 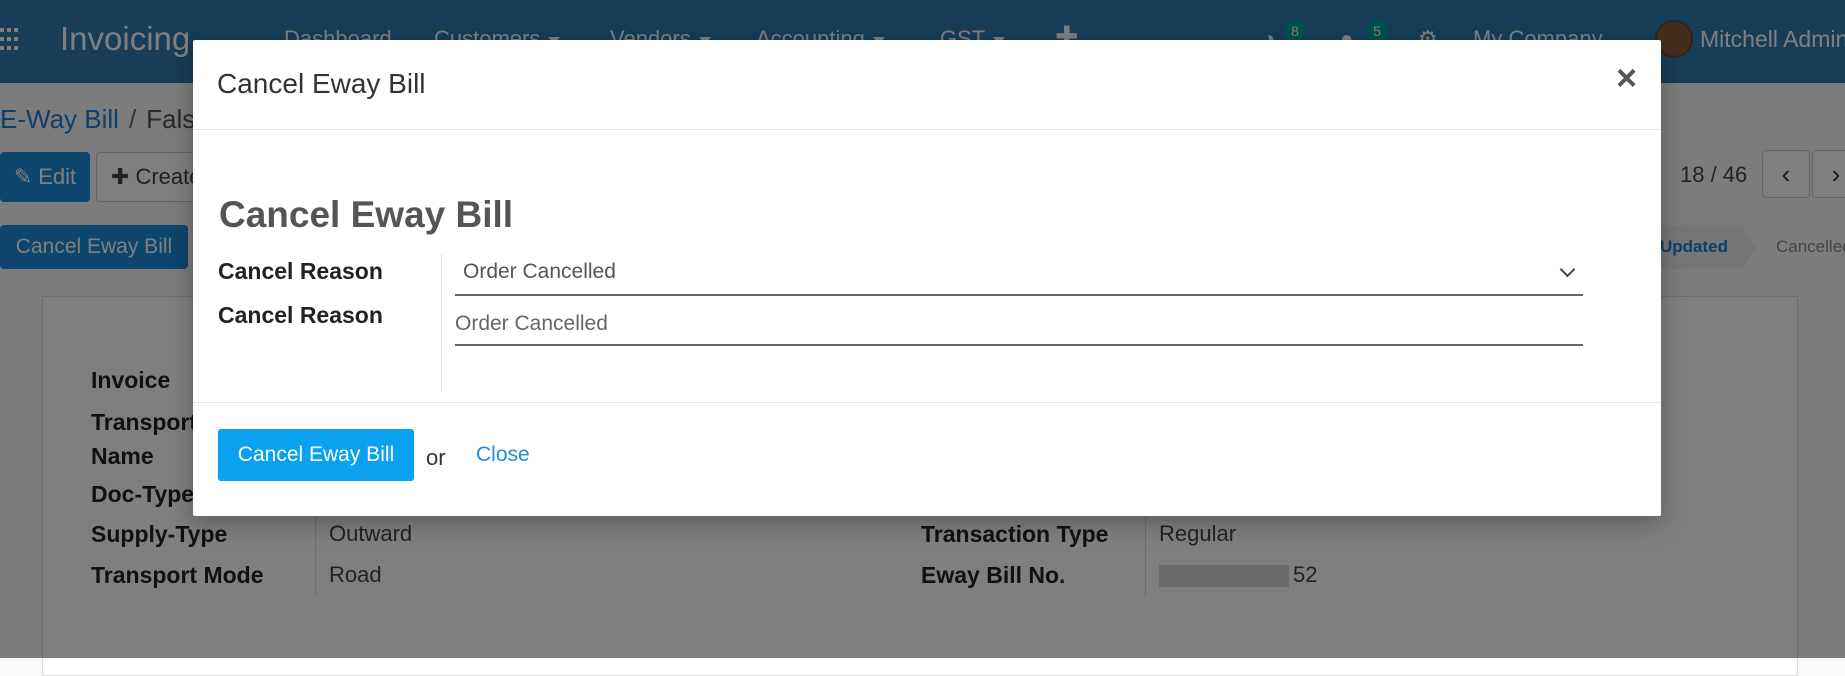 I want to click on cancel-reason-select-label: Cancel Reason, so click(x=300, y=271).